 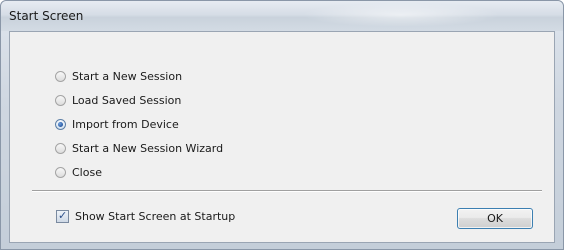 I want to click on checkbox-label: Show Start Screen at Startup, so click(x=155, y=216).